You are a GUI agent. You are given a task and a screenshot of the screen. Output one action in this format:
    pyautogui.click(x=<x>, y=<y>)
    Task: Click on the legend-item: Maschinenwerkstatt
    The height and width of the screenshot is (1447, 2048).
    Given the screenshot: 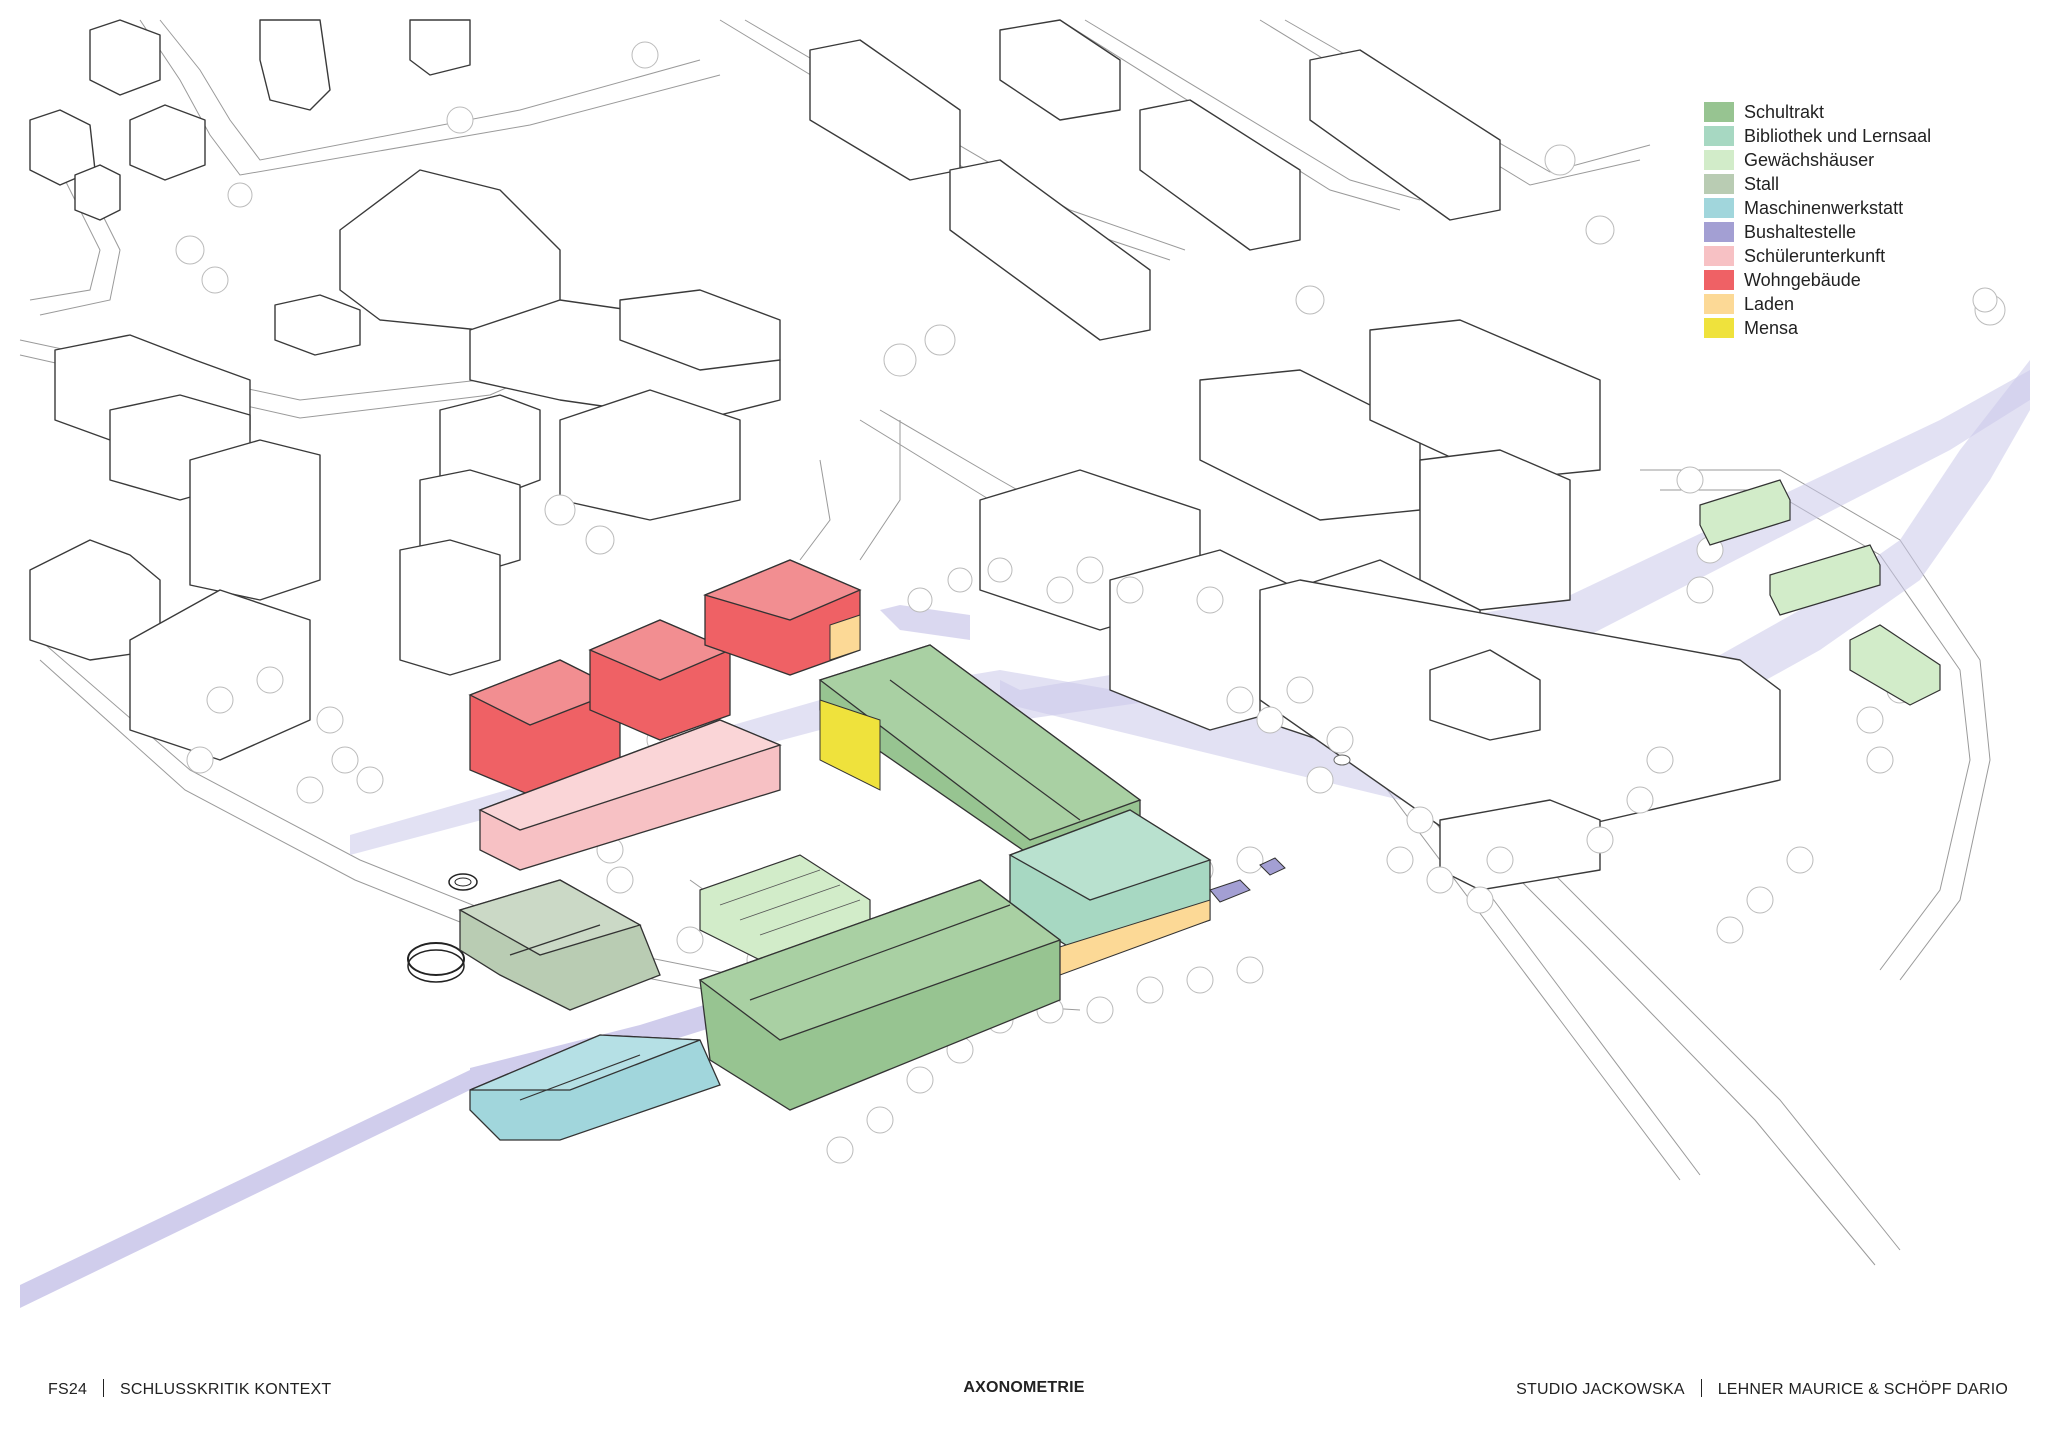 What is the action you would take?
    pyautogui.click(x=1869, y=208)
    